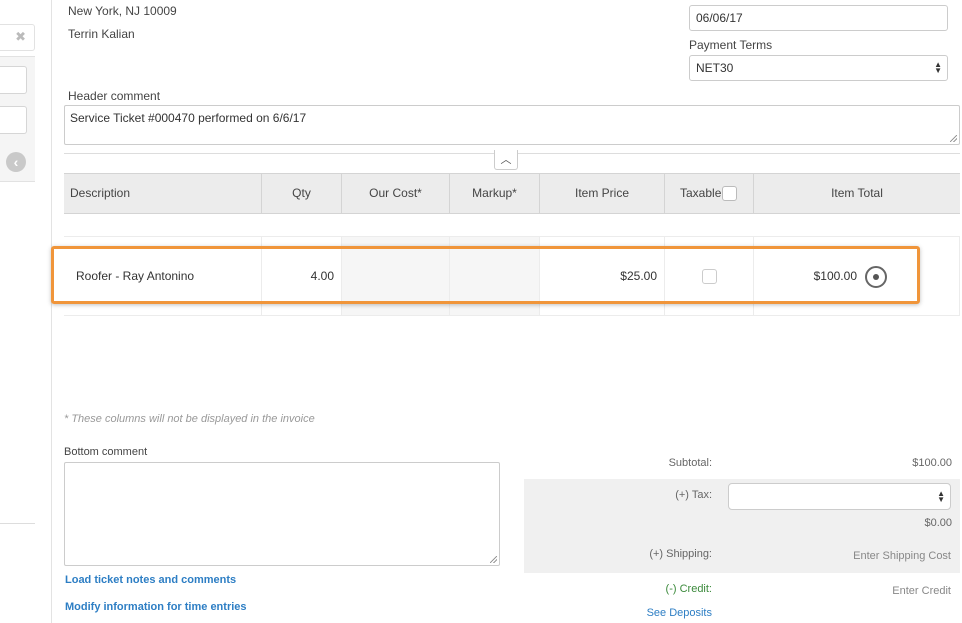 The height and width of the screenshot is (623, 962). I want to click on col-description: Description, so click(163, 193).